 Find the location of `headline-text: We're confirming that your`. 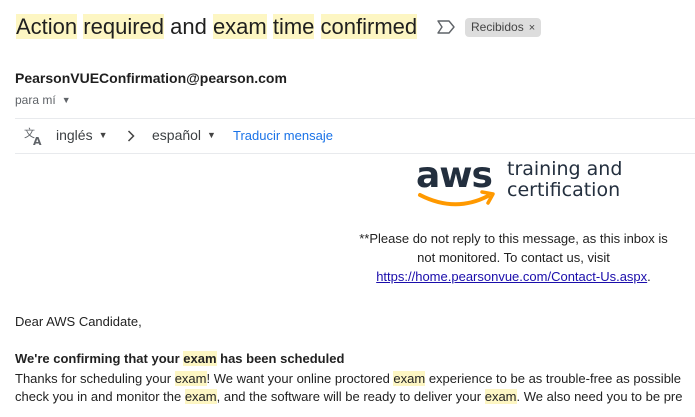

headline-text: We're confirming that your is located at coordinates (99, 358).